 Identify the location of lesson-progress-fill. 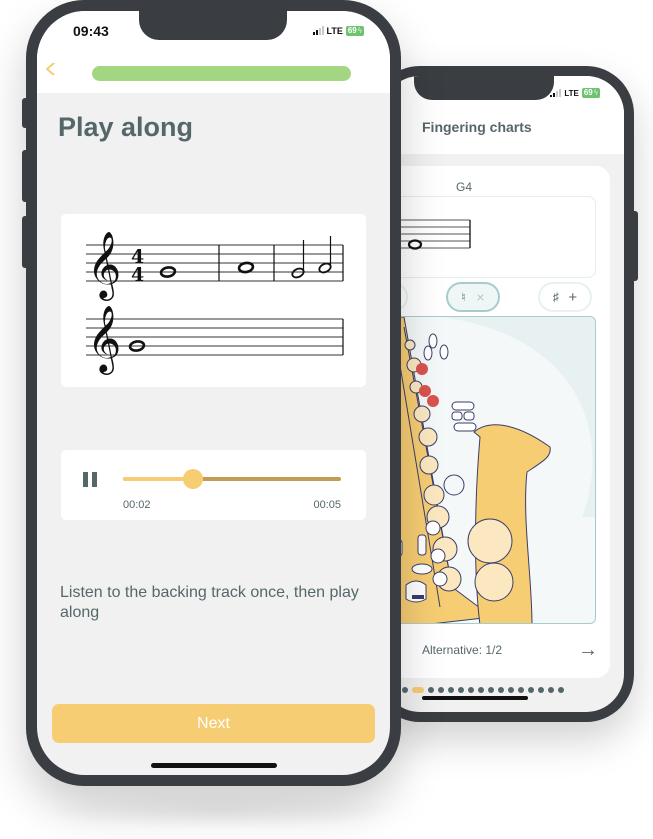
(221, 73).